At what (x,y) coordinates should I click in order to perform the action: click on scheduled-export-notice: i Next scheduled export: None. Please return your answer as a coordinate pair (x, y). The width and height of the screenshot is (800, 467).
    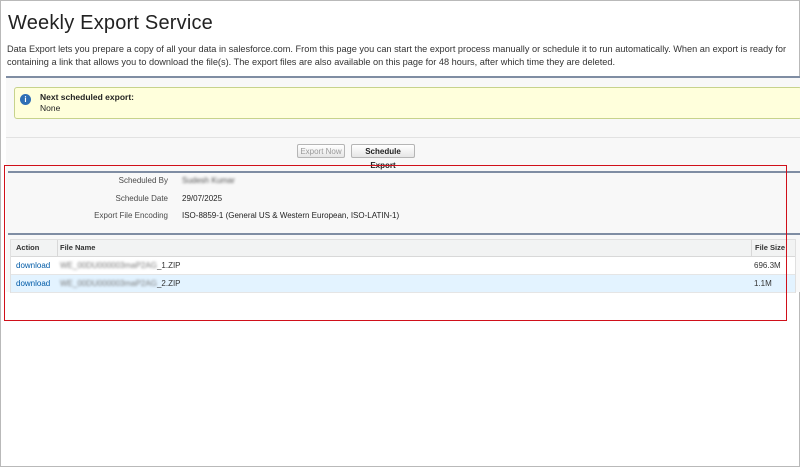
    Looking at the image, I should click on (407, 103).